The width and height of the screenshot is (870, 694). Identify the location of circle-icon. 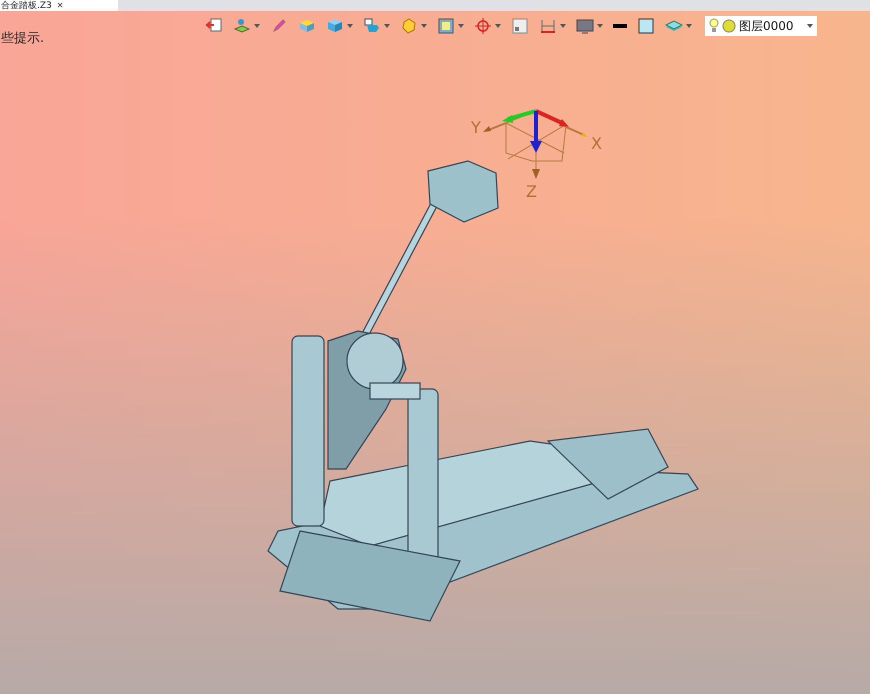
(729, 26).